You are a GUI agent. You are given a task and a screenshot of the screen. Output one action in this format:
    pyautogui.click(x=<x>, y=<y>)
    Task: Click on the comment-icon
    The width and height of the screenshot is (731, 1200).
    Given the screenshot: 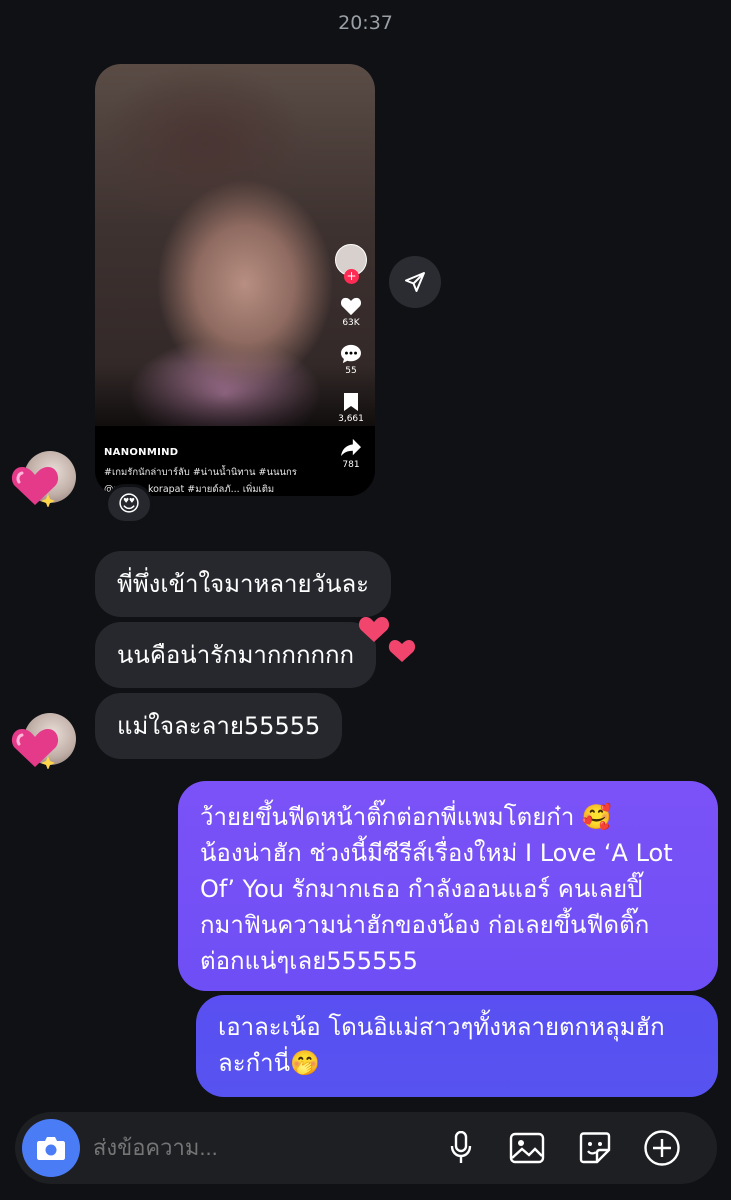 What is the action you would take?
    pyautogui.click(x=351, y=354)
    